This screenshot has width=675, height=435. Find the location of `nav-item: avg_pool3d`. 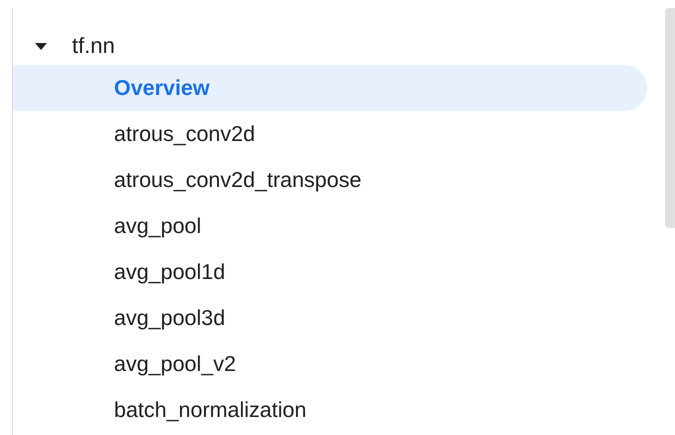

nav-item: avg_pool3d is located at coordinates (330, 318).